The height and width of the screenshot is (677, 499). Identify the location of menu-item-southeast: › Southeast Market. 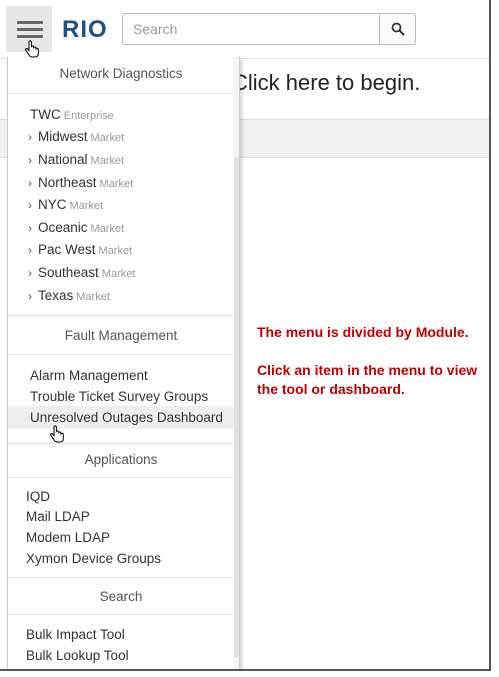
(81, 272).